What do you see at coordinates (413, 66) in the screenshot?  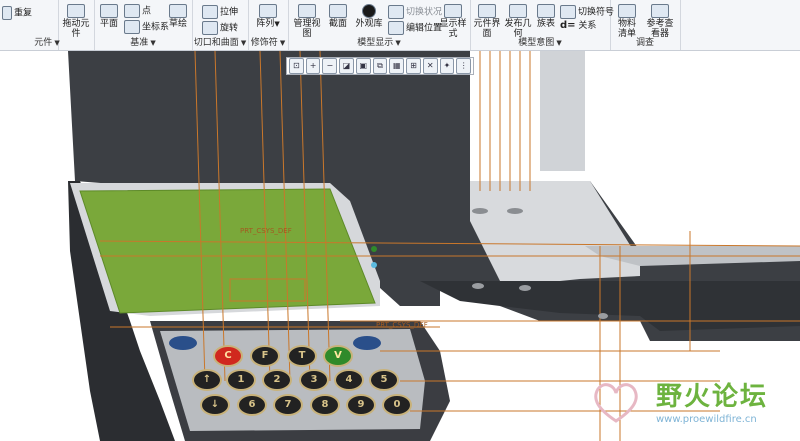 I see `perspective-icon: ⊞` at bounding box center [413, 66].